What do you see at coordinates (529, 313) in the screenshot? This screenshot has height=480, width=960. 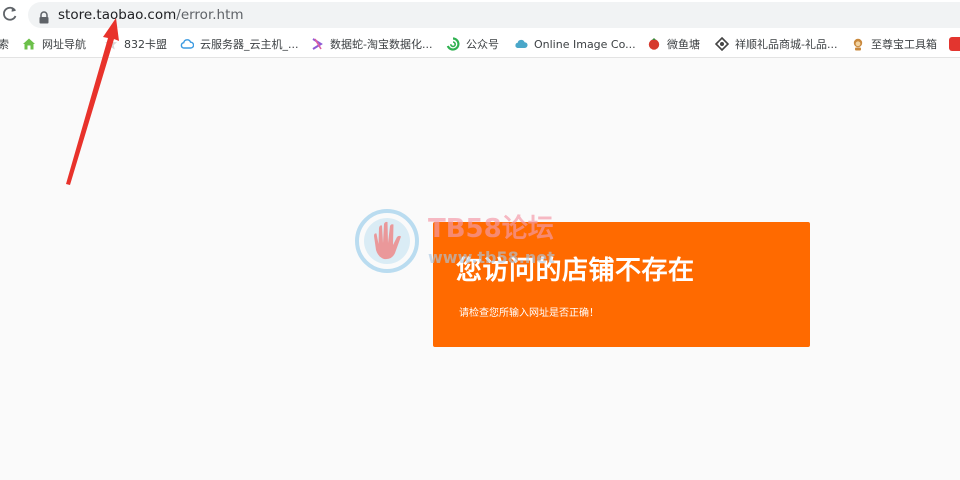 I see `error-message: 请检查您所输入网址是否正确！` at bounding box center [529, 313].